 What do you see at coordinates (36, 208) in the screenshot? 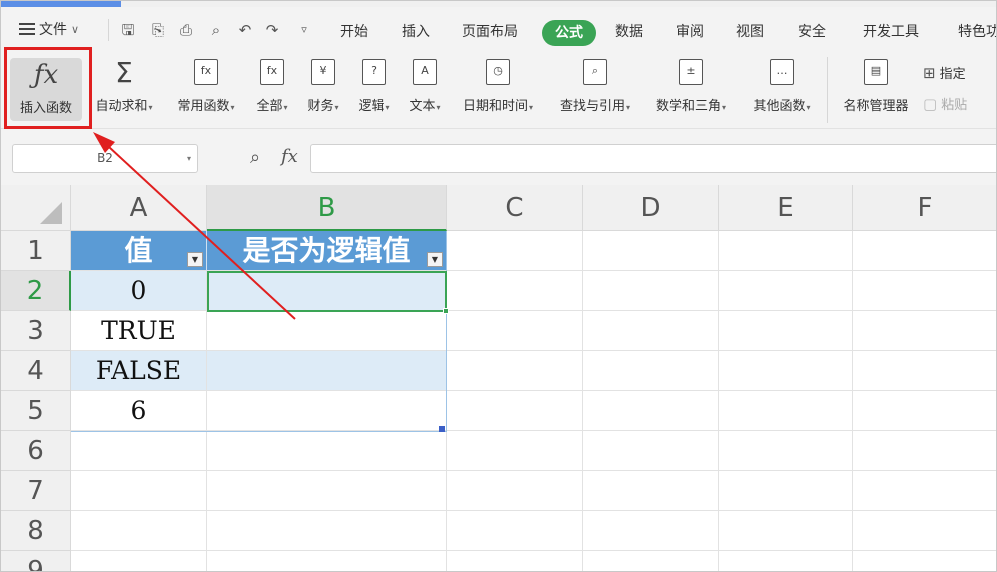
I see `select-all-corner` at bounding box center [36, 208].